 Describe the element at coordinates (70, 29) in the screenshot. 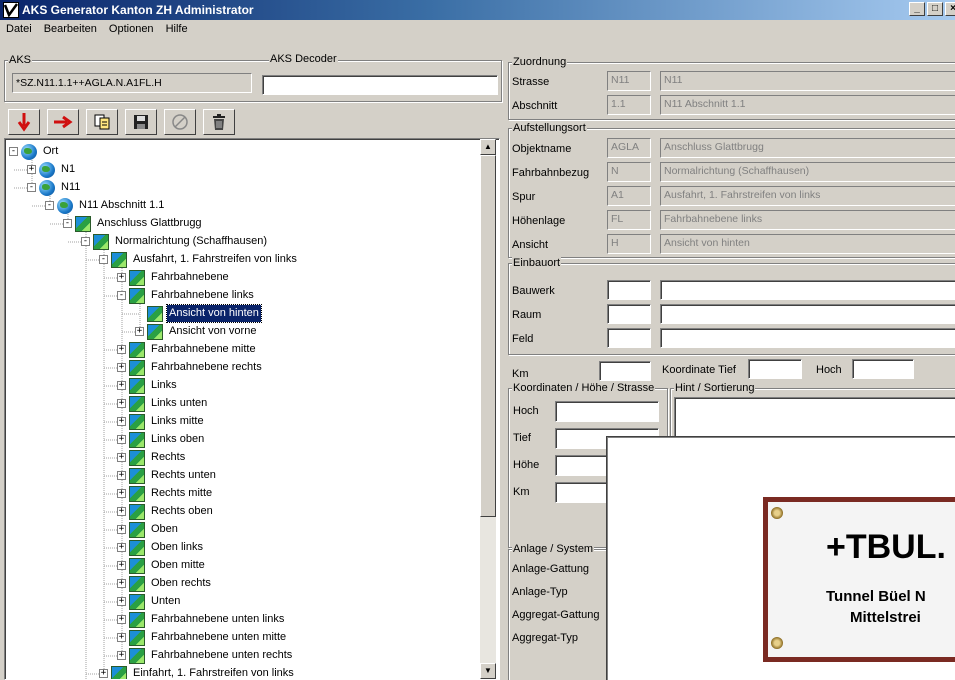

I see `menu-bearbeiten: Bearbeiten` at that location.